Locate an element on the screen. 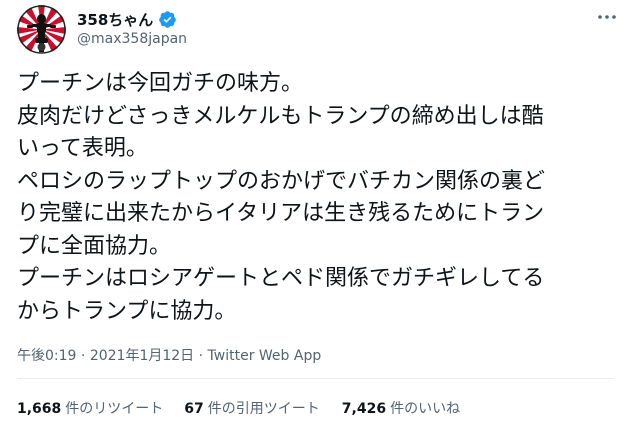  avatar-motorcycle-icon is located at coordinates (41, 29).